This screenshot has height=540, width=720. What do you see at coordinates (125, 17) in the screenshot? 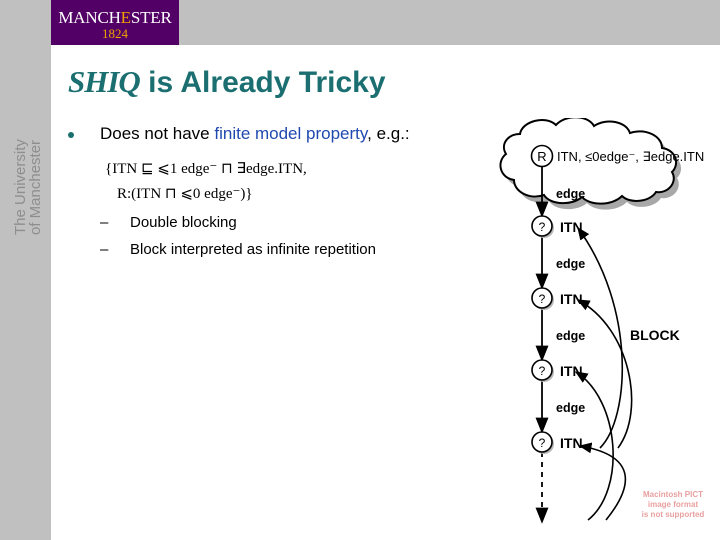
I see `logo-word-highlight: E` at bounding box center [125, 17].